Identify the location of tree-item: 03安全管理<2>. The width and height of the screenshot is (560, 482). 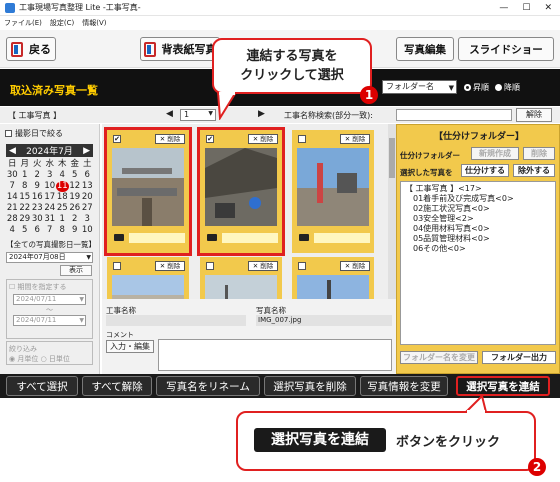
(478, 219).